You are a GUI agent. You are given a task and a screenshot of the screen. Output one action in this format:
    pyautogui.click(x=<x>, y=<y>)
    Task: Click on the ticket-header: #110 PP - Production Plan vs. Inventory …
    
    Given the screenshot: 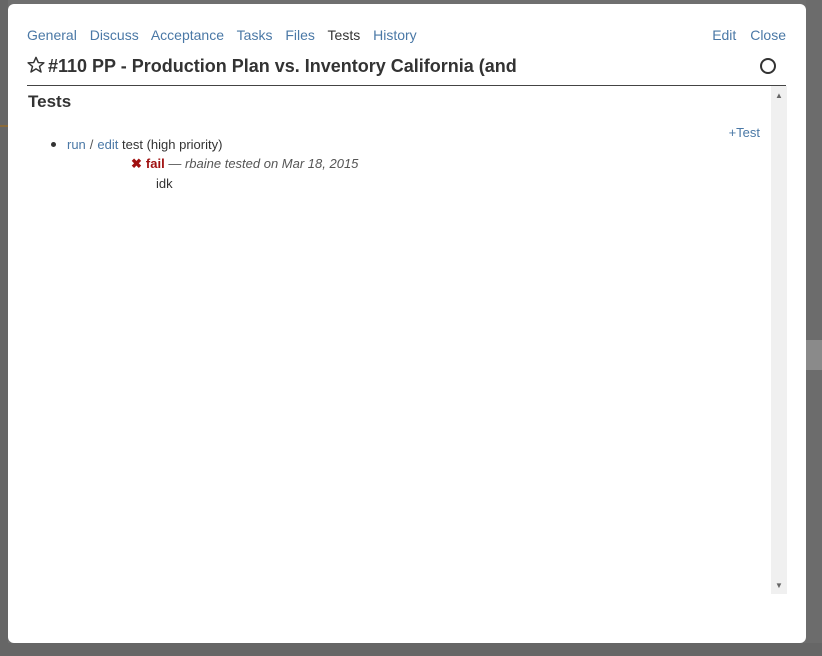 What is the action you would take?
    pyautogui.click(x=406, y=69)
    